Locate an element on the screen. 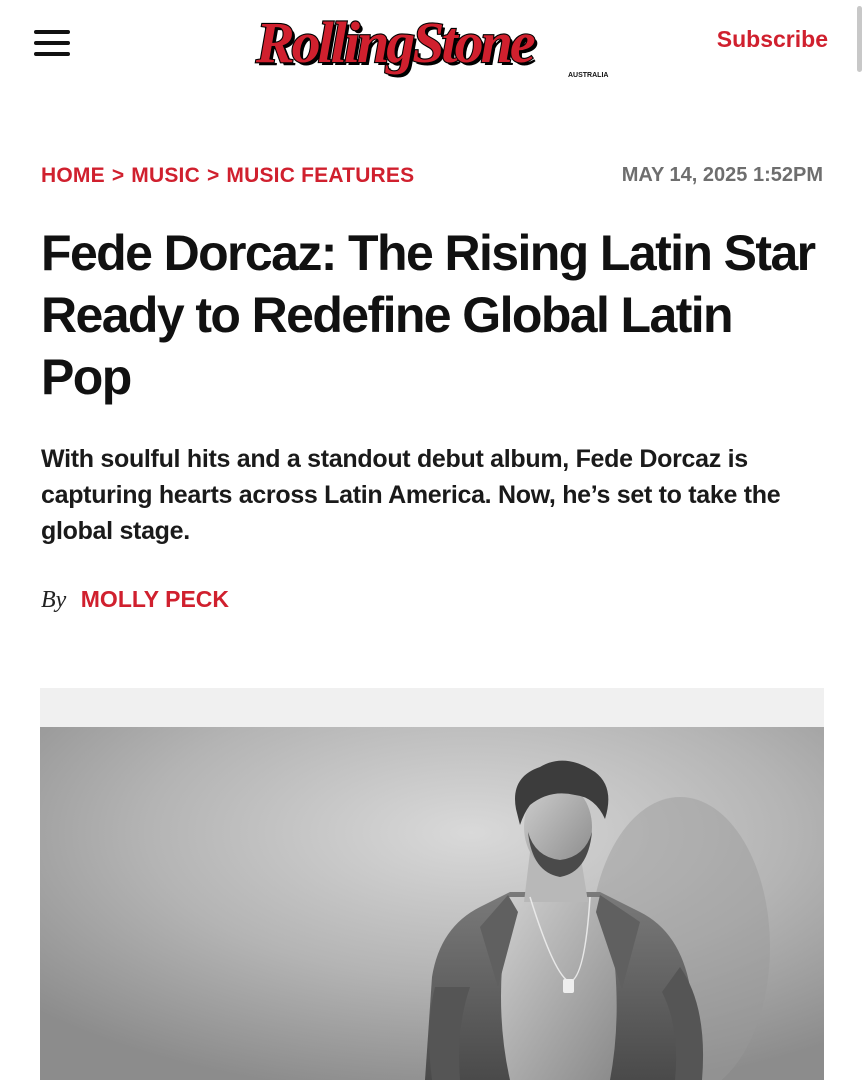  necklace-pendant is located at coordinates (568, 986).